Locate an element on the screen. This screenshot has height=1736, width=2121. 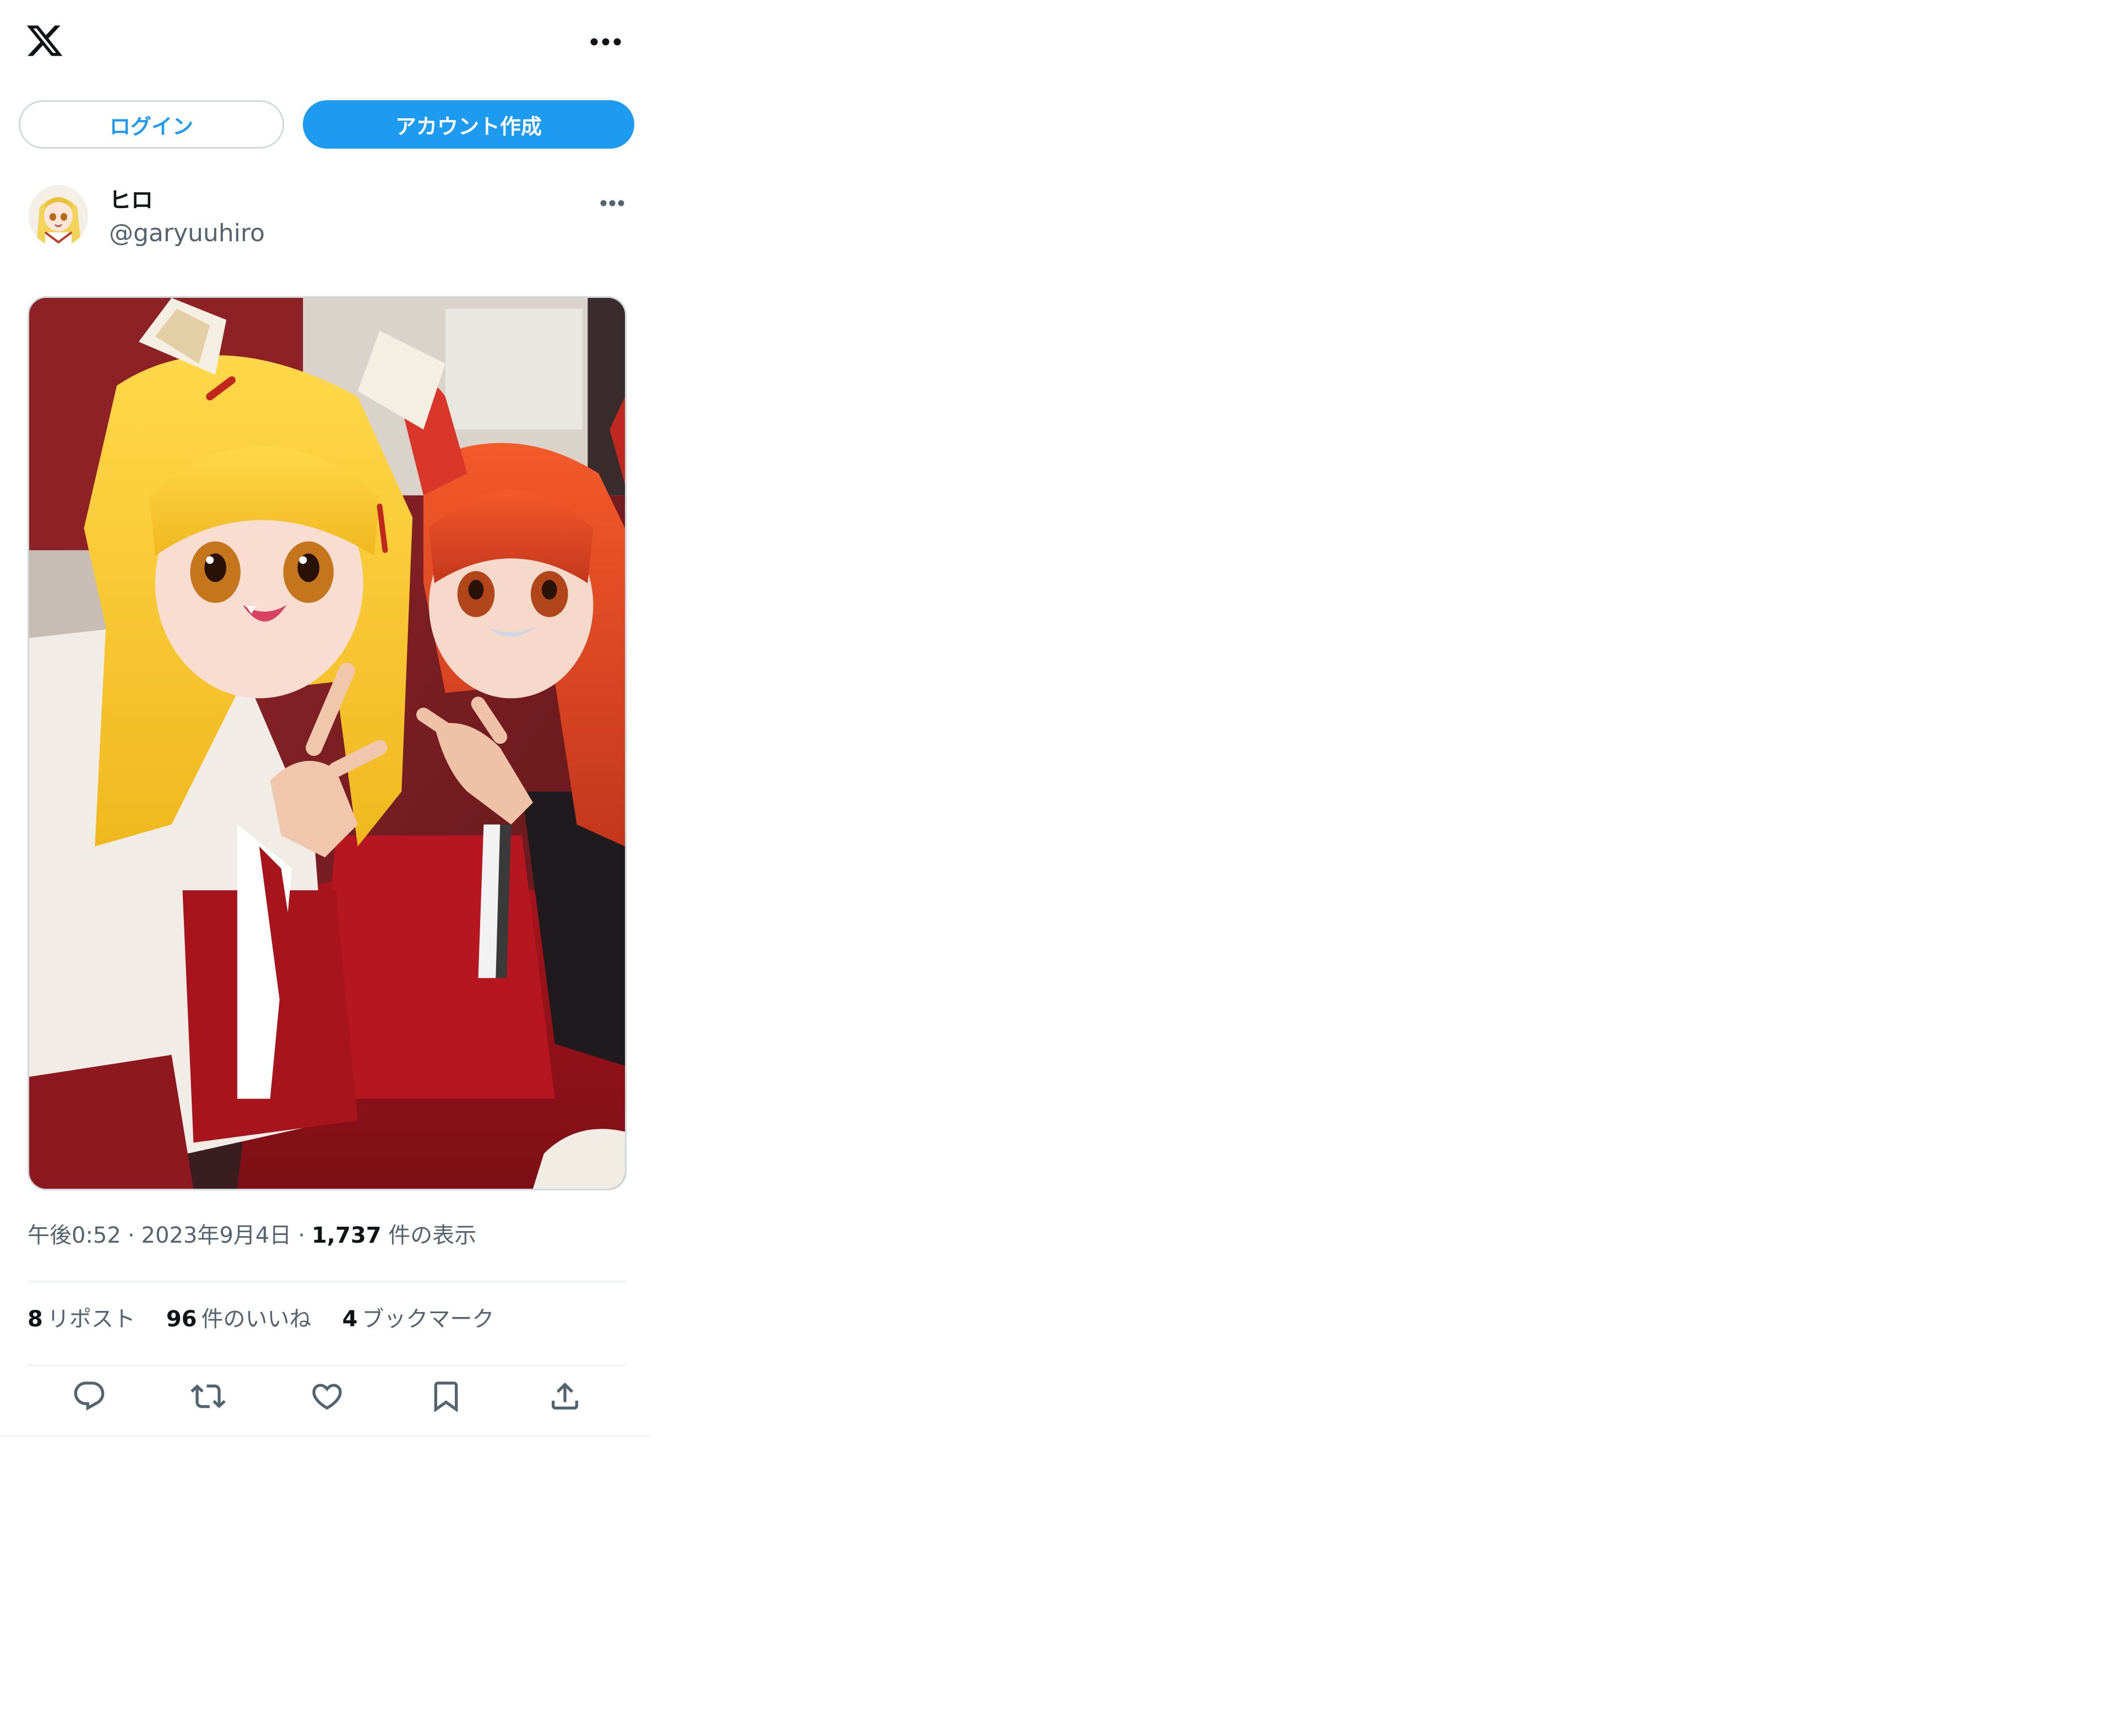
tweet-time: 午後0:52 is located at coordinates (74, 1235).